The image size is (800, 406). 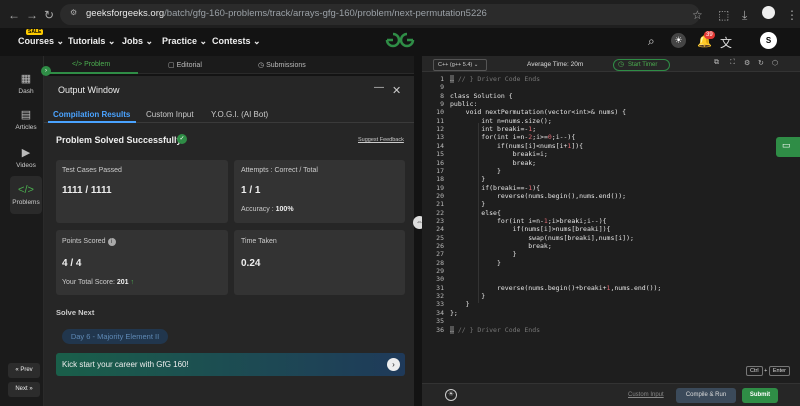 I want to click on code-line: if(nums[i]<nums[i+1]){, so click(x=516, y=146).